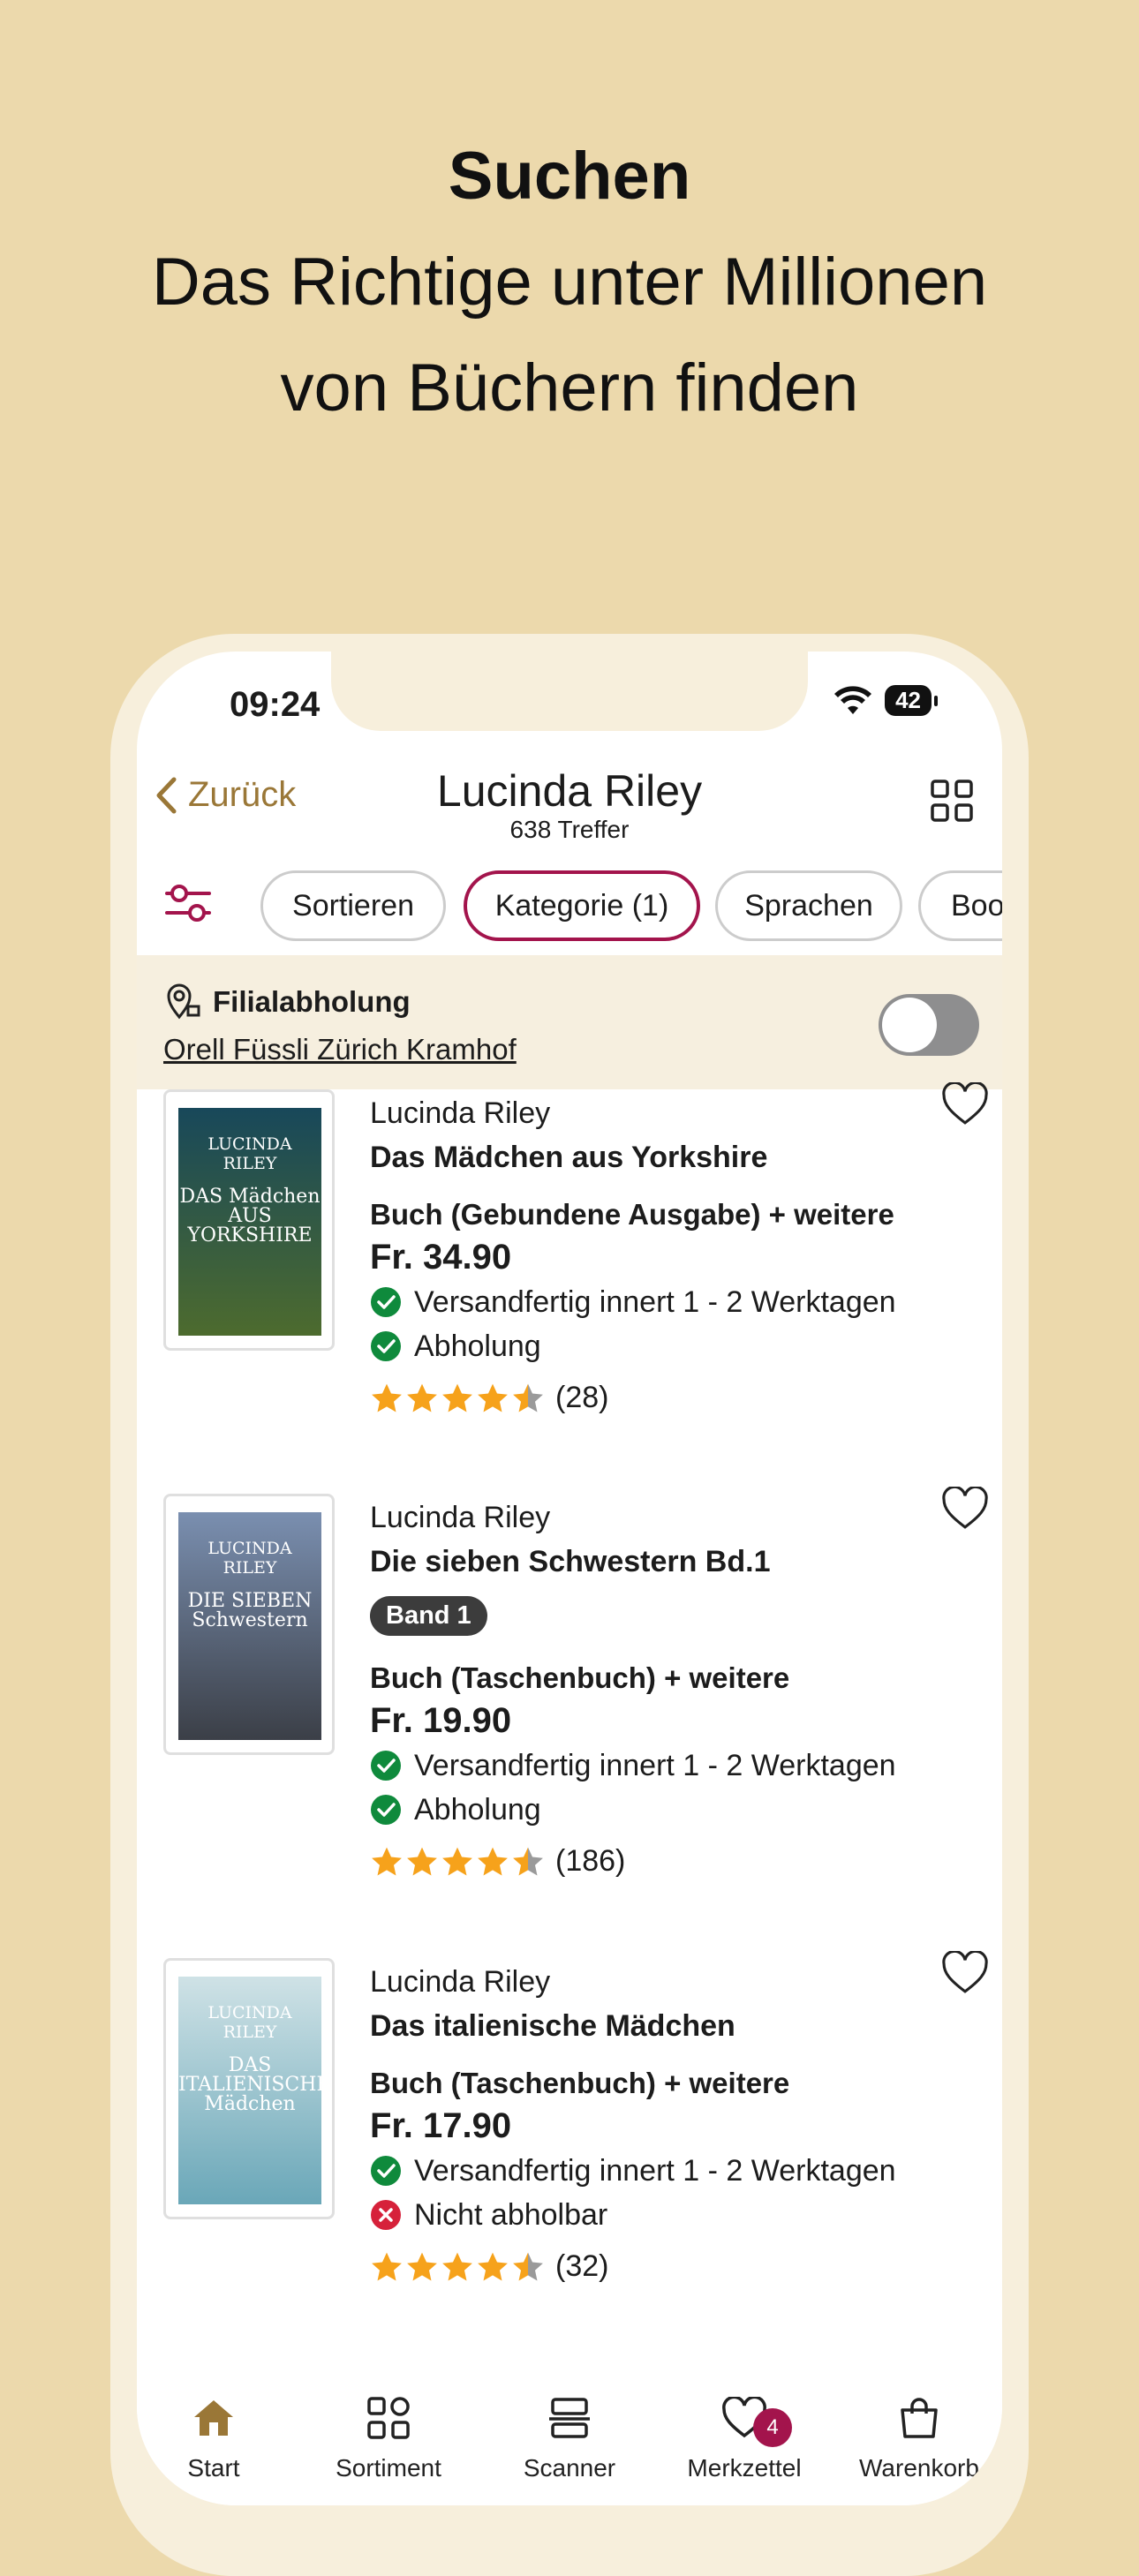 The image size is (1139, 2576). What do you see at coordinates (960, 906) in the screenshot?
I see `chip-more: Boo` at bounding box center [960, 906].